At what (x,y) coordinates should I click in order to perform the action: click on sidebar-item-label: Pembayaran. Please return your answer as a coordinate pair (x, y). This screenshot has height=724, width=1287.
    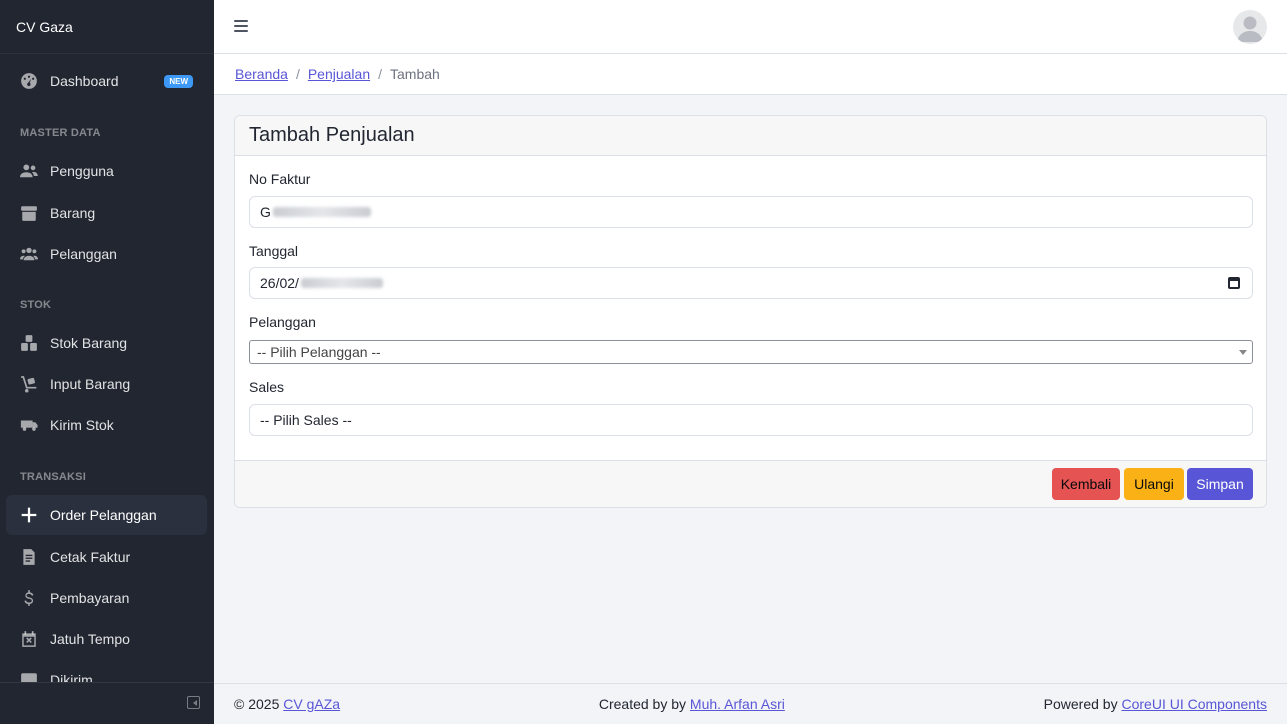
    Looking at the image, I should click on (90, 598).